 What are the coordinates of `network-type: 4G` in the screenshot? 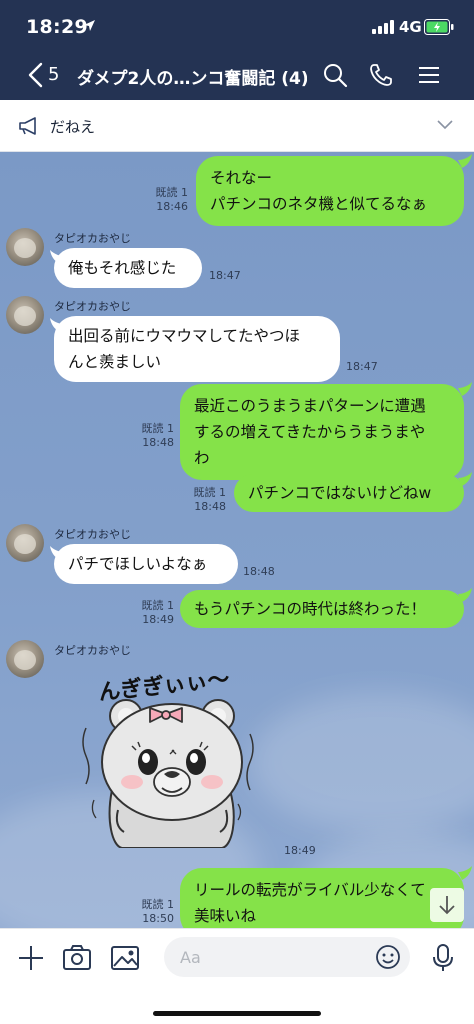 It's located at (410, 27).